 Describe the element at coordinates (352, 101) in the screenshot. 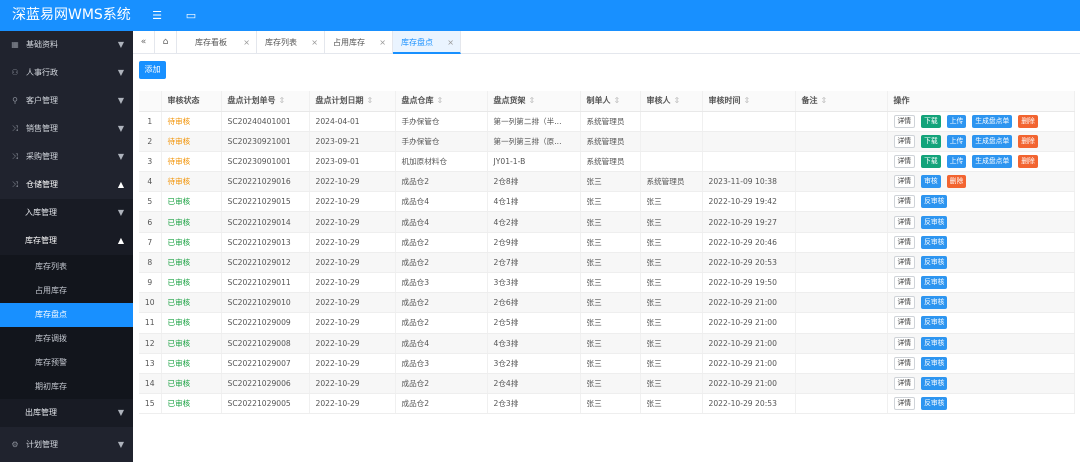

I see `column-header: 盘点计划日期 ⇕` at that location.